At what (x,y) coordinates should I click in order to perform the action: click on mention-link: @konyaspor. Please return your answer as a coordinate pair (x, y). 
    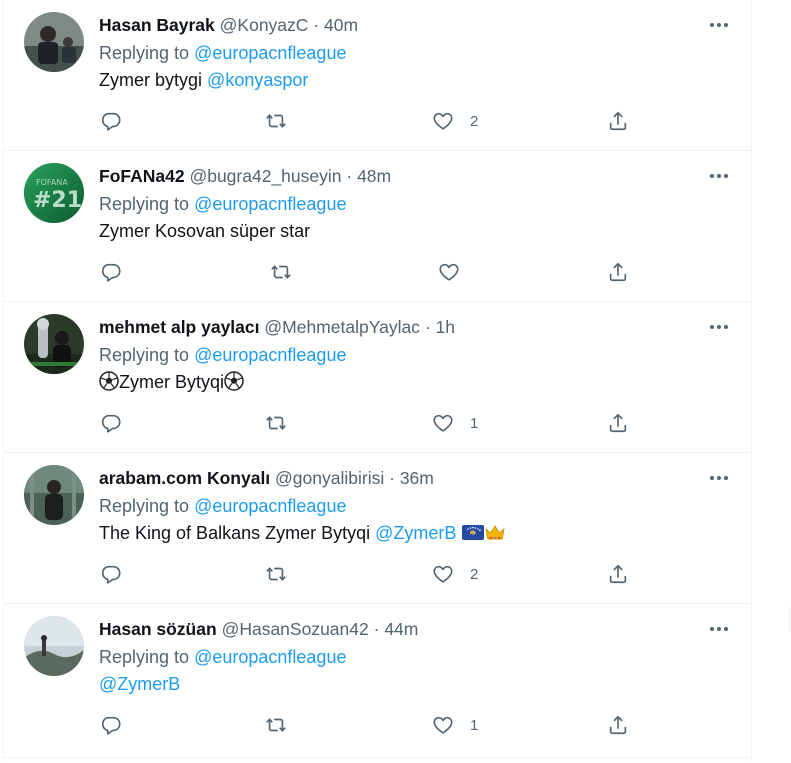
    Looking at the image, I should click on (257, 80).